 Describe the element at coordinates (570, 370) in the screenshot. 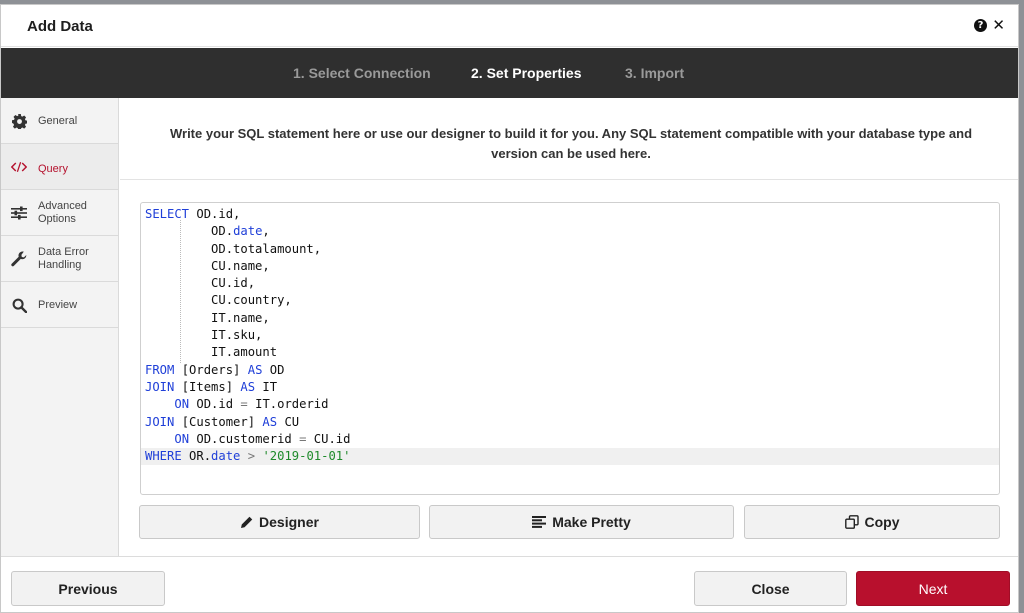

I see `sql-line: FROM [Orders] AS OD` at that location.